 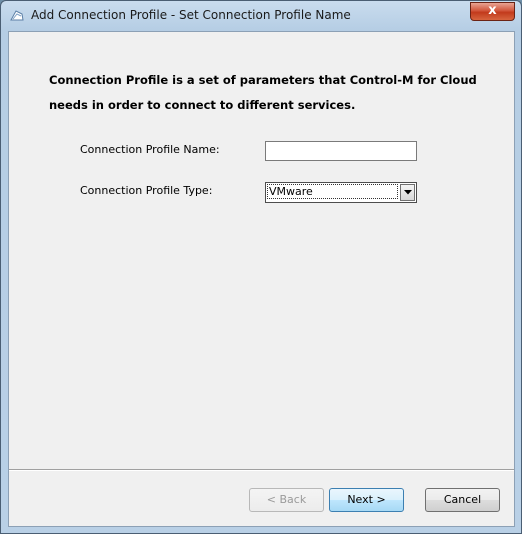 I want to click on close-icon: x, so click(x=492, y=10).